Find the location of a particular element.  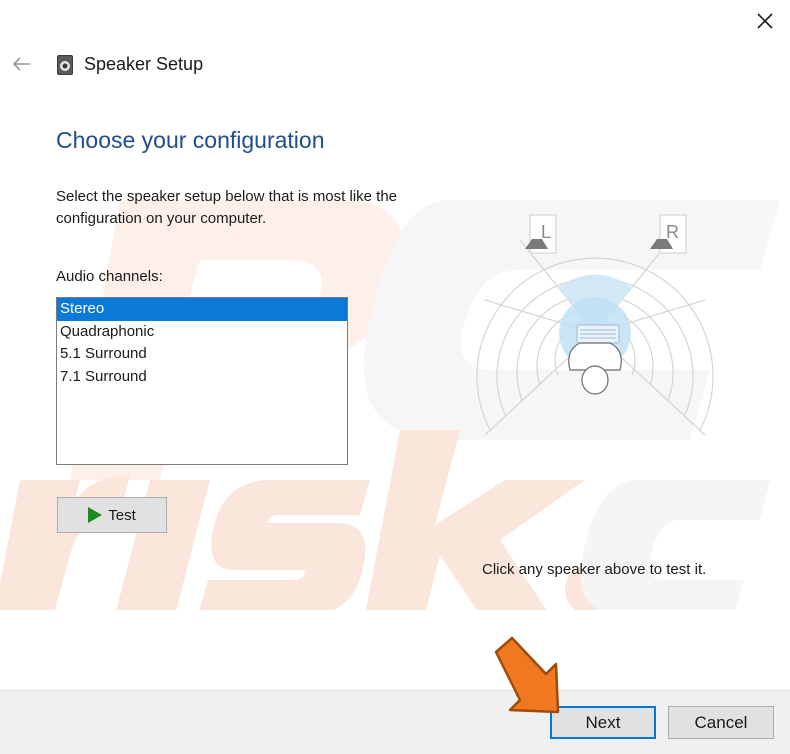

test-button: Test is located at coordinates (112, 515).